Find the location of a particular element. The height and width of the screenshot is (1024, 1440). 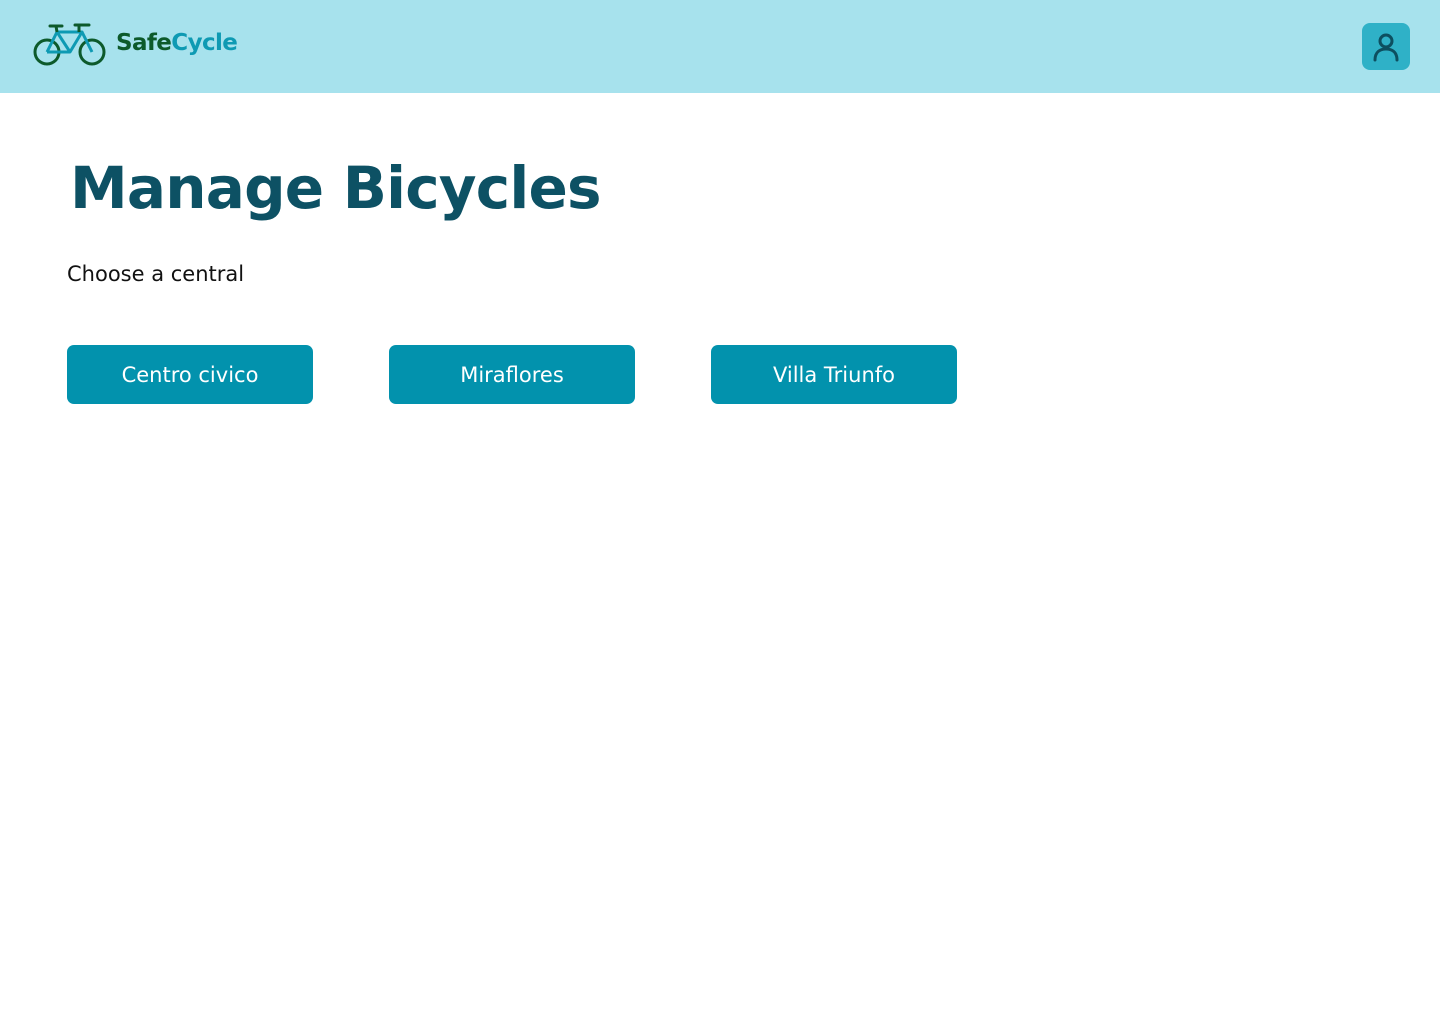

logo-text: SafeCycle is located at coordinates (177, 42).